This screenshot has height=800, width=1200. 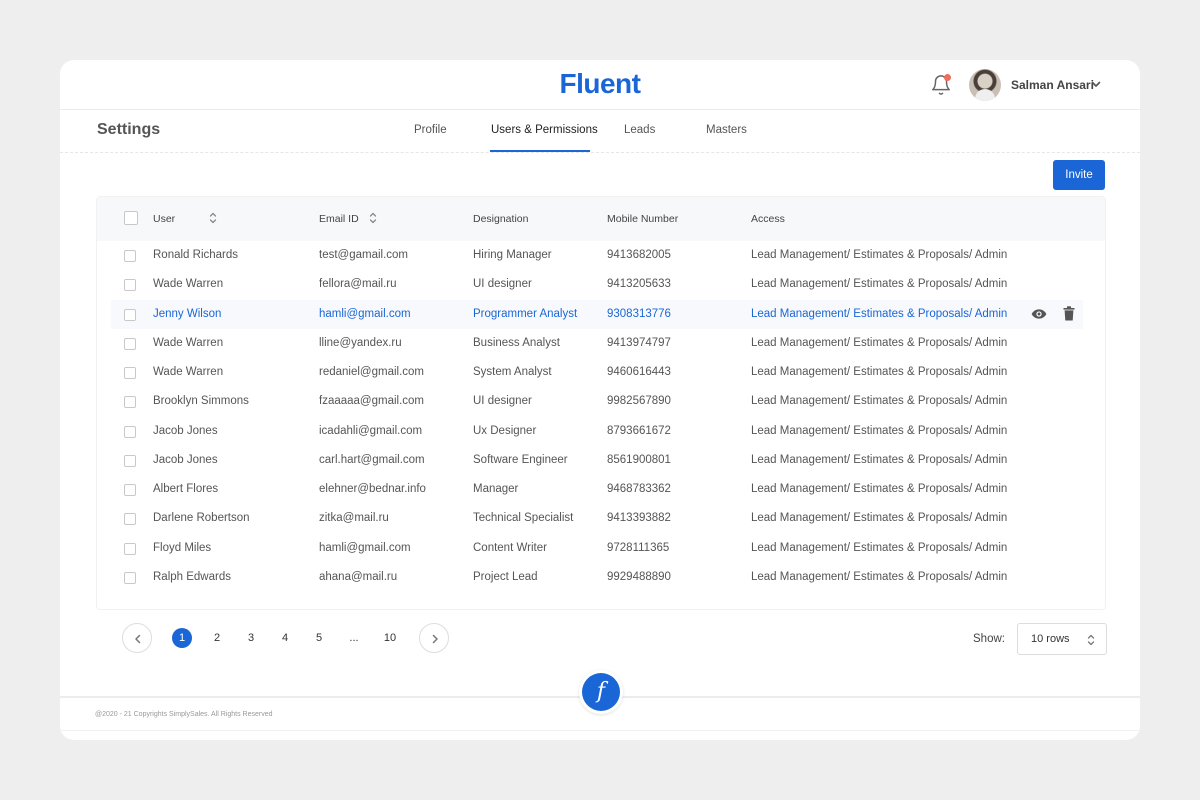 What do you see at coordinates (196, 255) in the screenshot?
I see `cell-user: Ronald Richards` at bounding box center [196, 255].